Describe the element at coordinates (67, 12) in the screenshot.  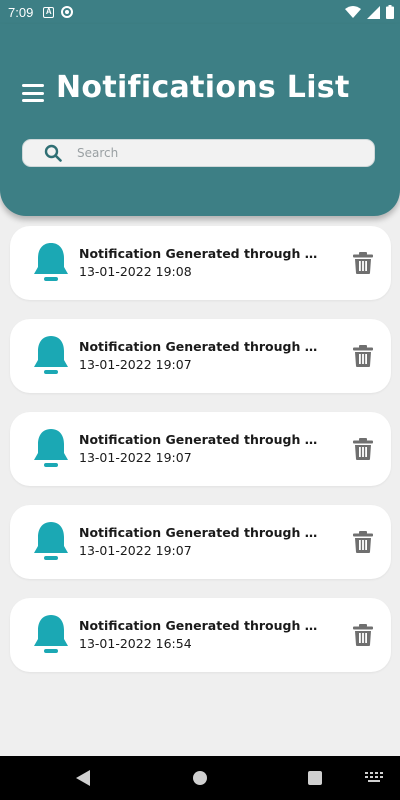
I see `sync-icon` at that location.